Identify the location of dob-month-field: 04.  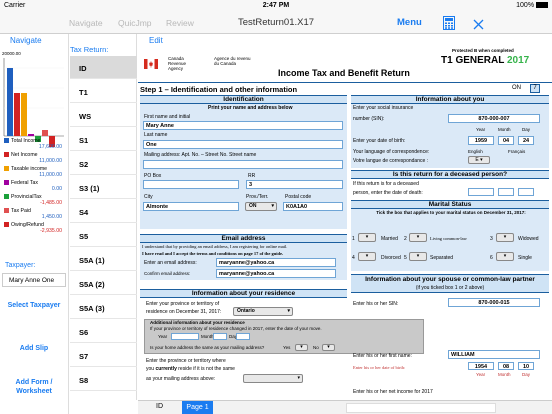
(506, 140).